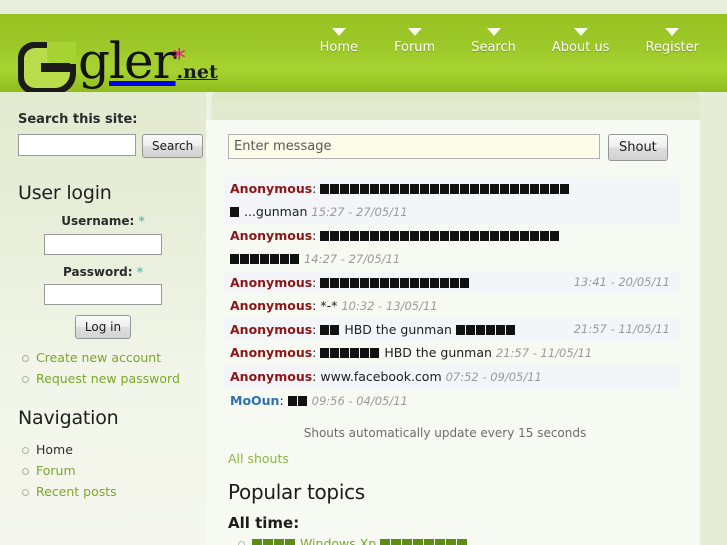 The image size is (727, 545). I want to click on shout-row: Anonymous: 13:41 - 20/05/11, so click(452, 282).